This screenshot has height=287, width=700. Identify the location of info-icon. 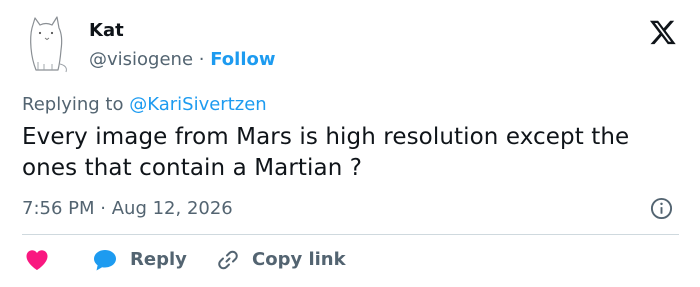
(661, 208).